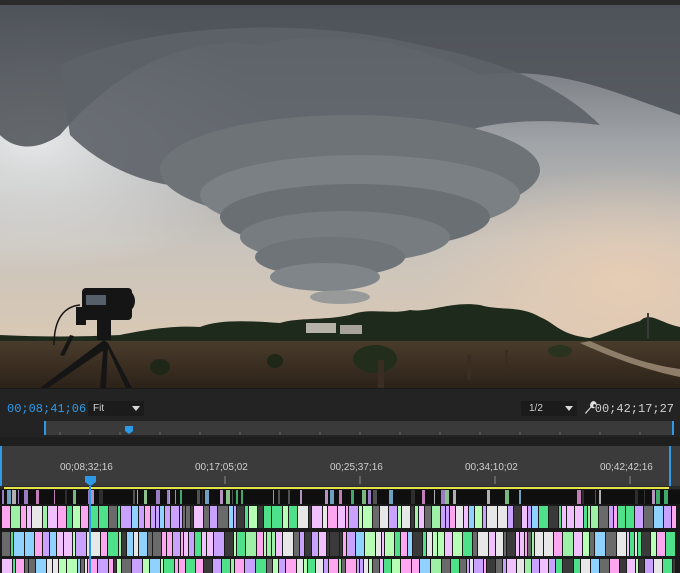 The width and height of the screenshot is (680, 573). What do you see at coordinates (116, 408) in the screenshot?
I see `zoom-level-select: Fit` at bounding box center [116, 408].